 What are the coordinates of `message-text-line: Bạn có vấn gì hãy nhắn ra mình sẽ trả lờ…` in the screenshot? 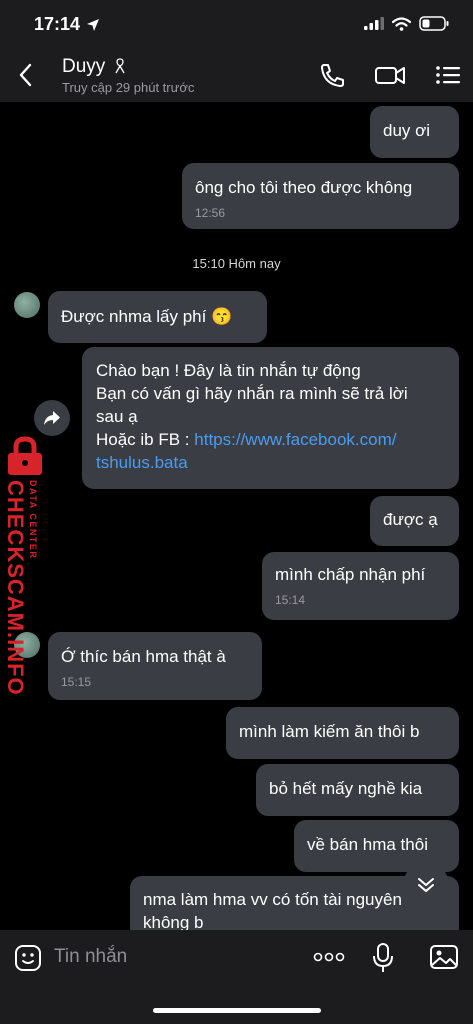 It's located at (252, 393).